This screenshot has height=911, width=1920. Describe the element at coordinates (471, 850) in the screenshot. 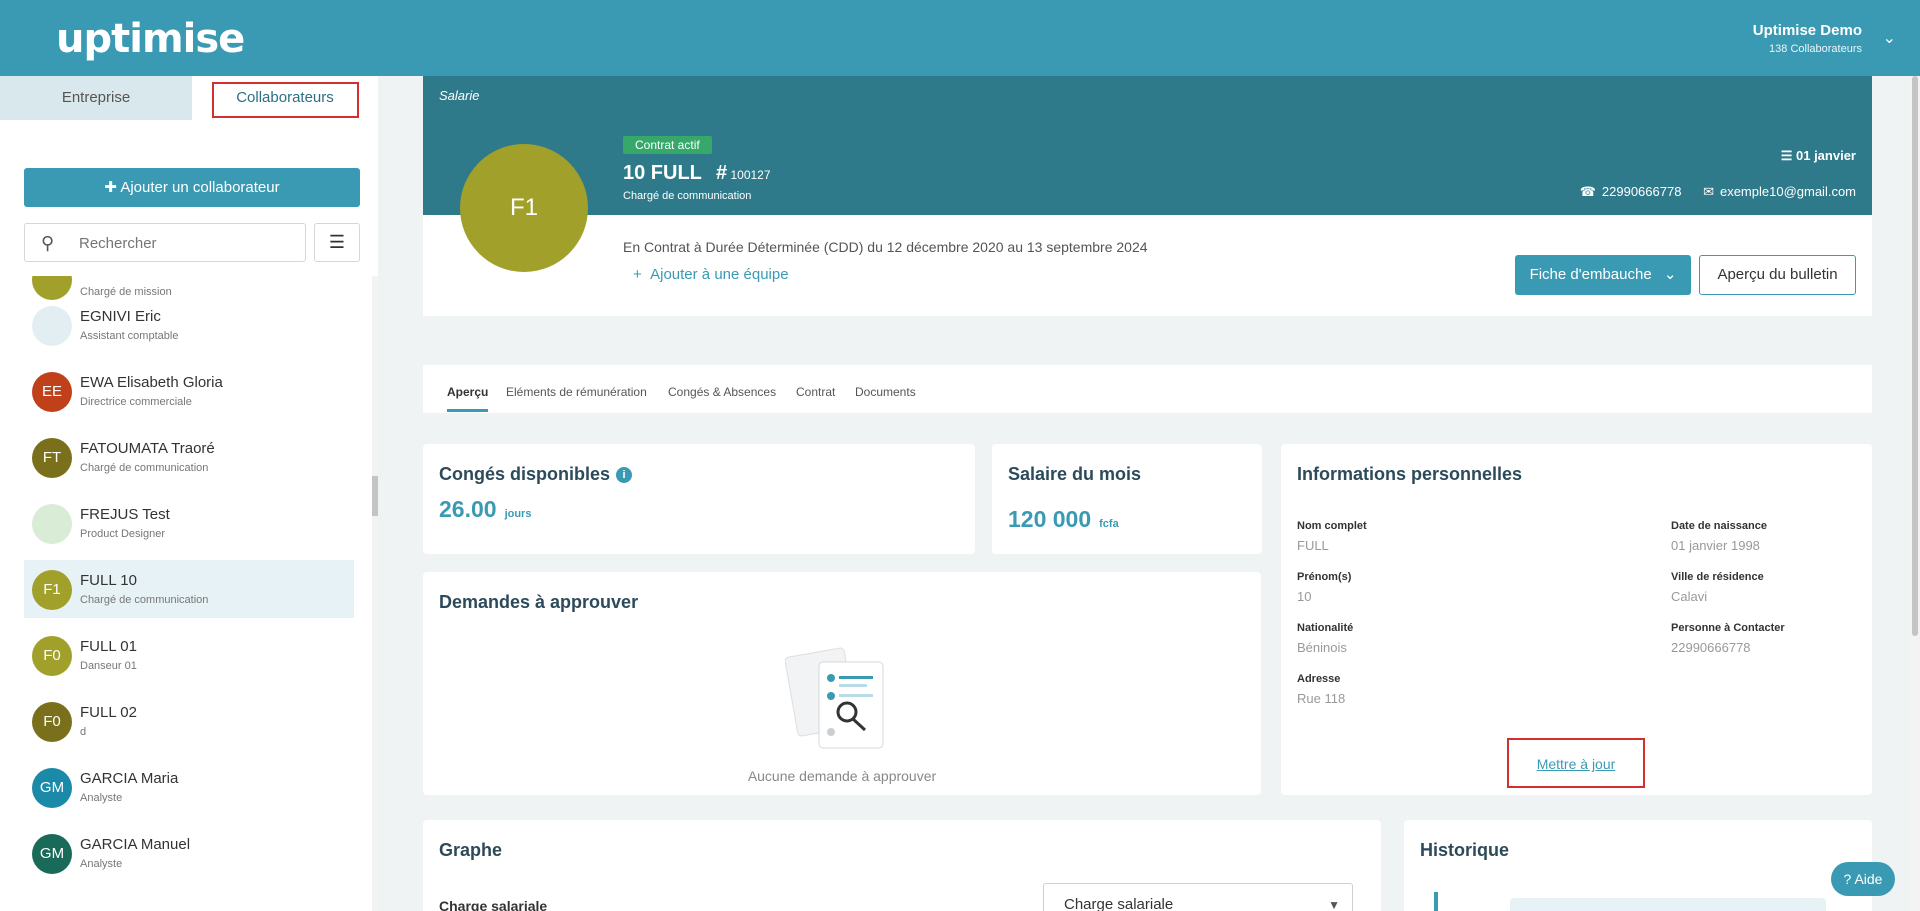

I see `graph-title: Graphe` at that location.